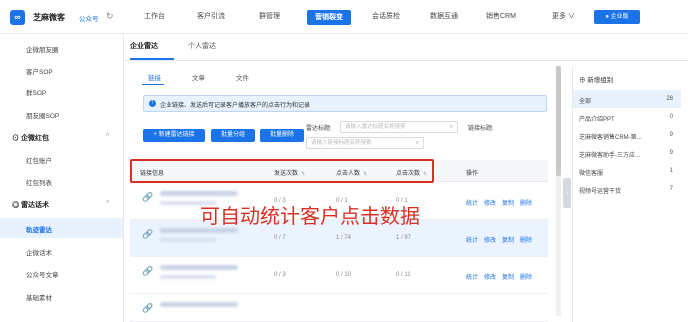 This screenshot has width=688, height=322. What do you see at coordinates (39, 297) in the screenshot?
I see `sidebar-item-materials: 基础素材` at bounding box center [39, 297].